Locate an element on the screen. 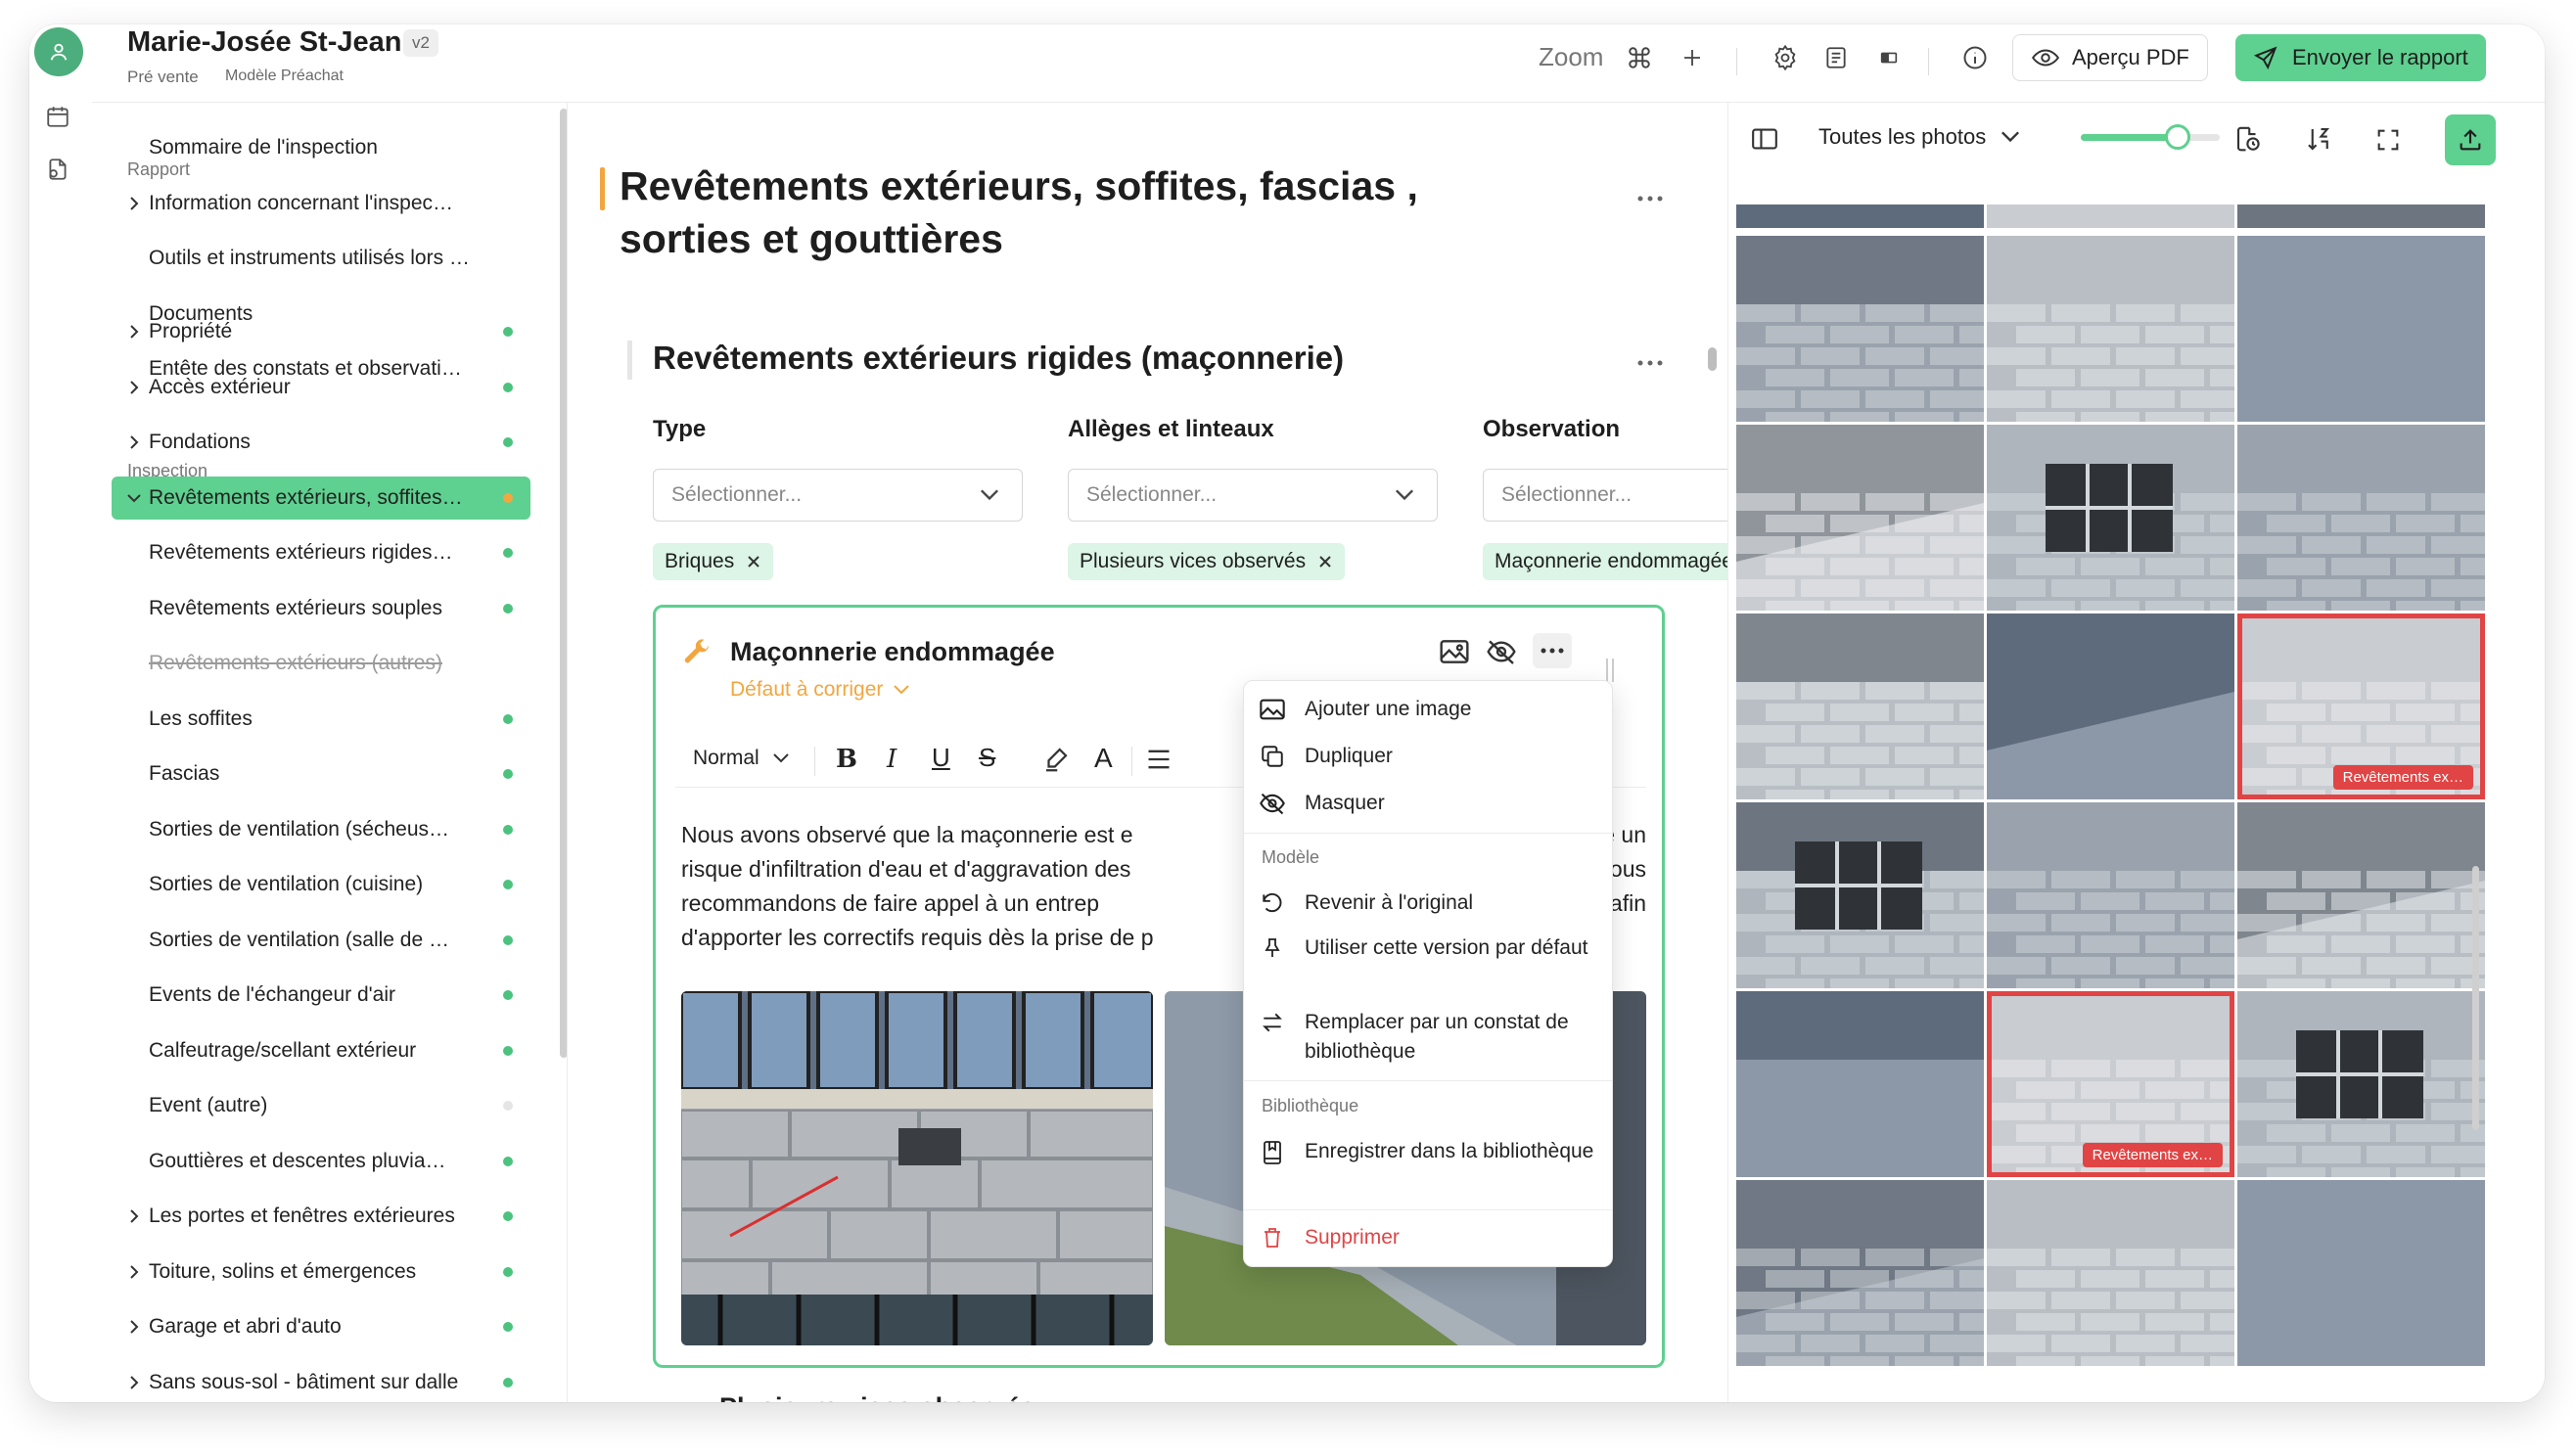 The image size is (2576, 1455). sidebar-subitem: Les soffites is located at coordinates (321, 719).